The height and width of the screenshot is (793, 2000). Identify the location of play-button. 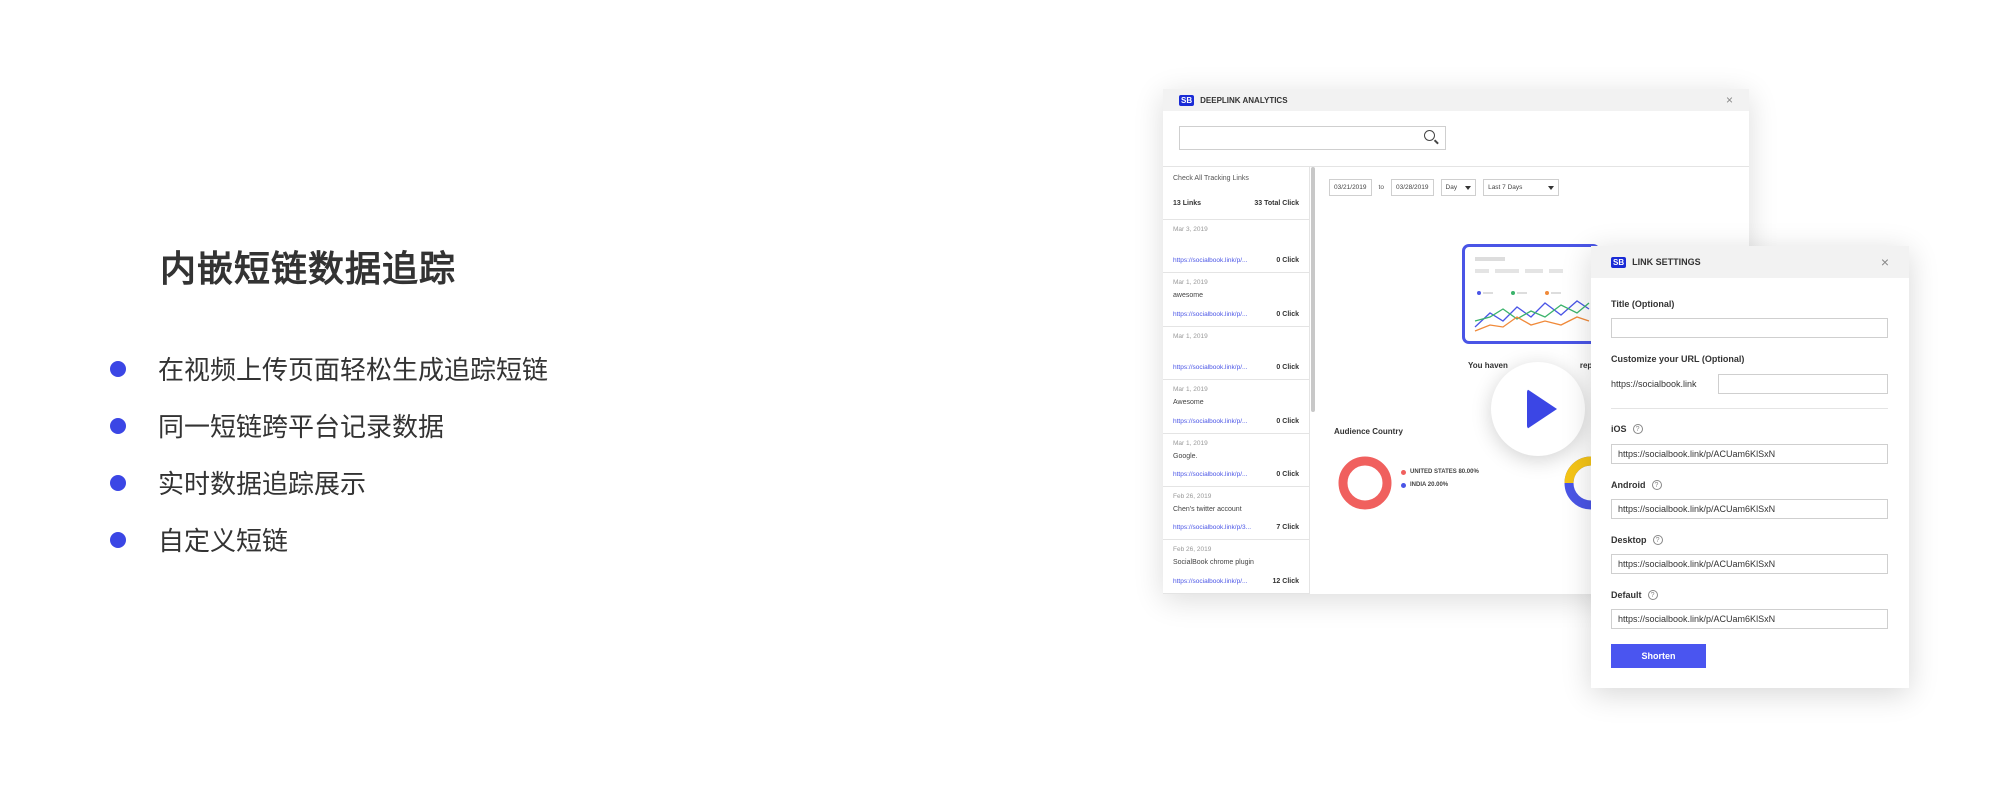
(1538, 409).